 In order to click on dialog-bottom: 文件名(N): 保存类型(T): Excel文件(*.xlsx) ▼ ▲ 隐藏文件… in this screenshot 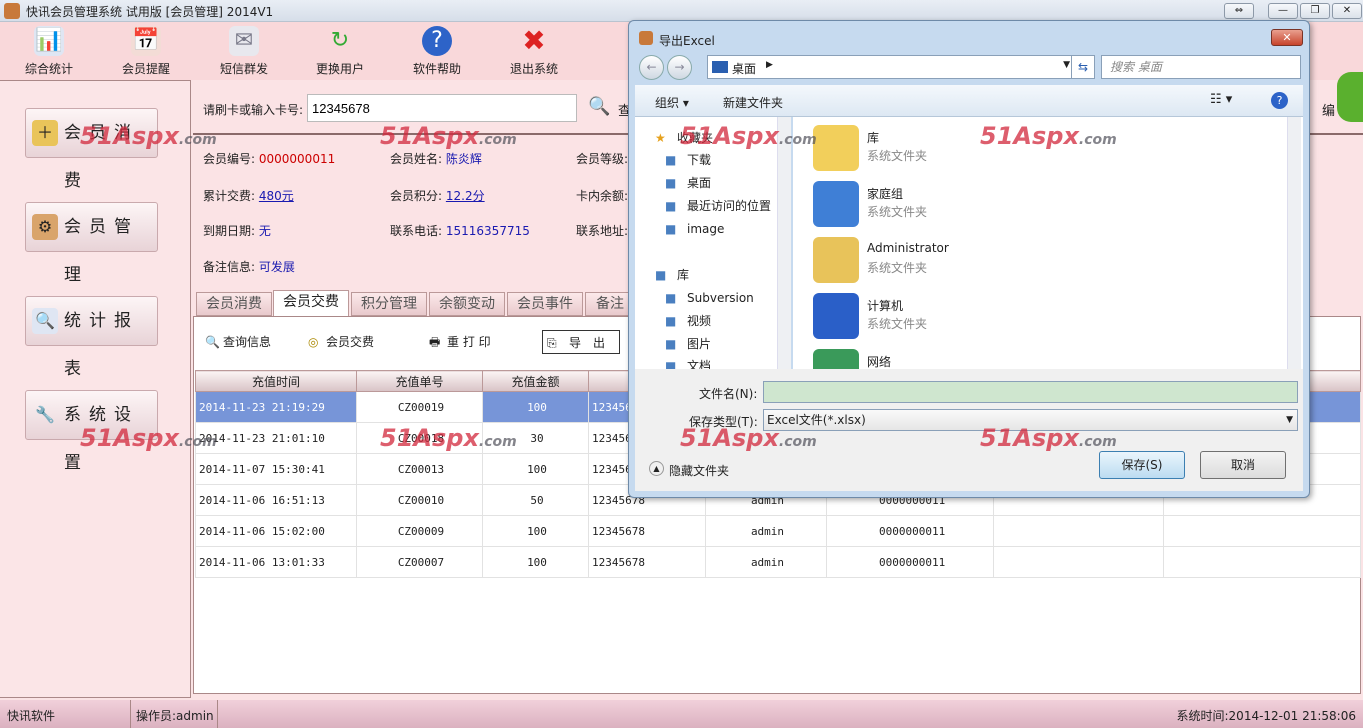, I will do `click(969, 430)`.